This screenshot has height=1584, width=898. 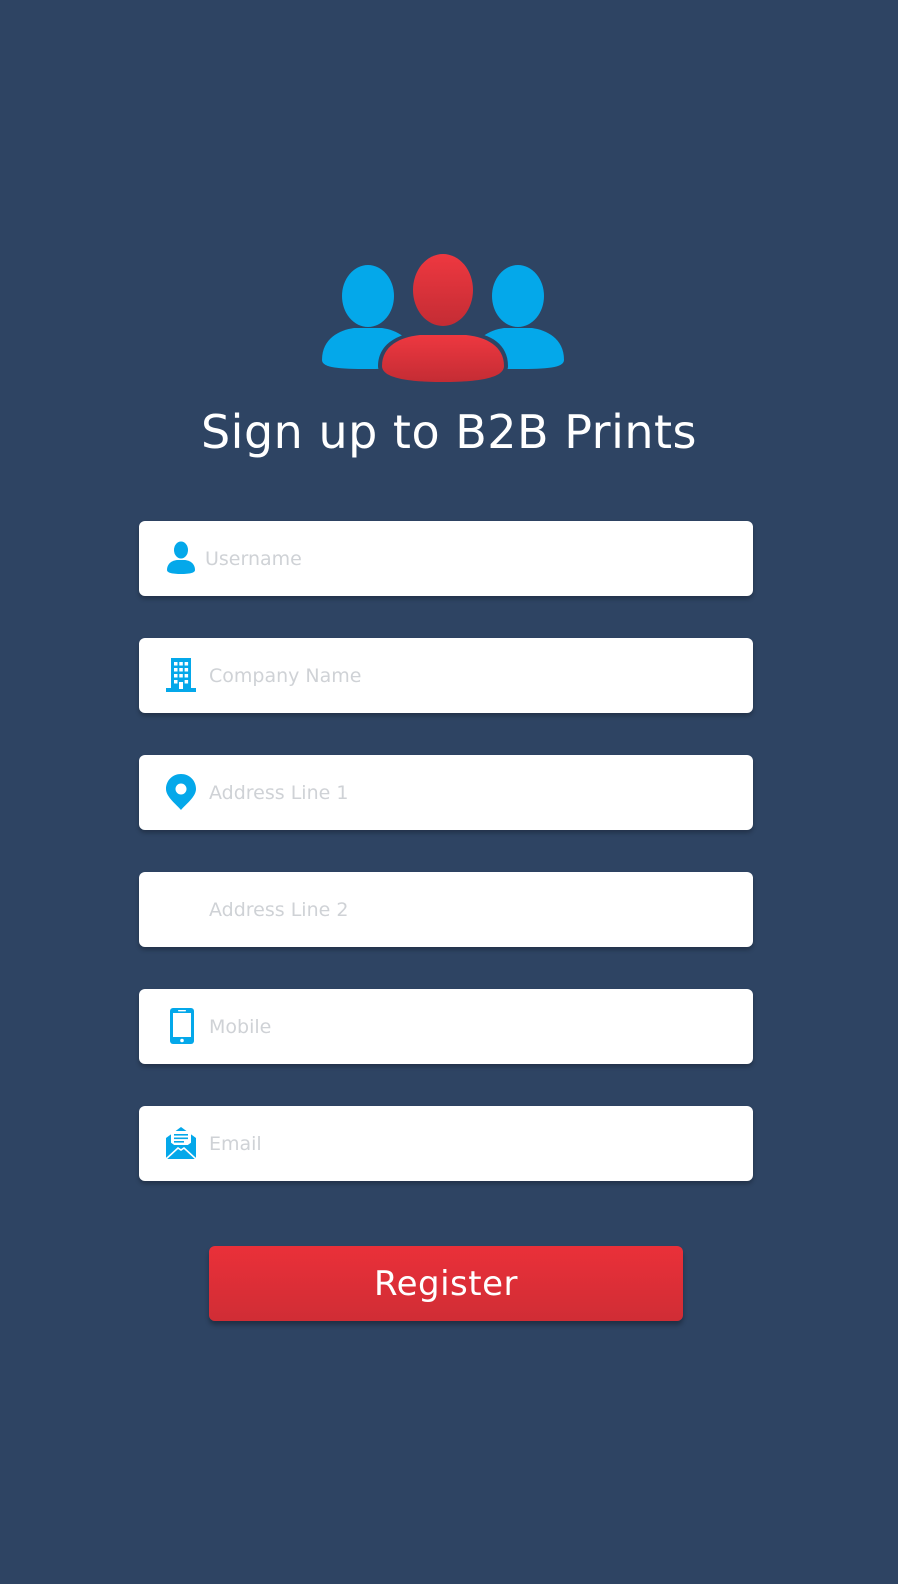 I want to click on username-field-container, so click(x=446, y=558).